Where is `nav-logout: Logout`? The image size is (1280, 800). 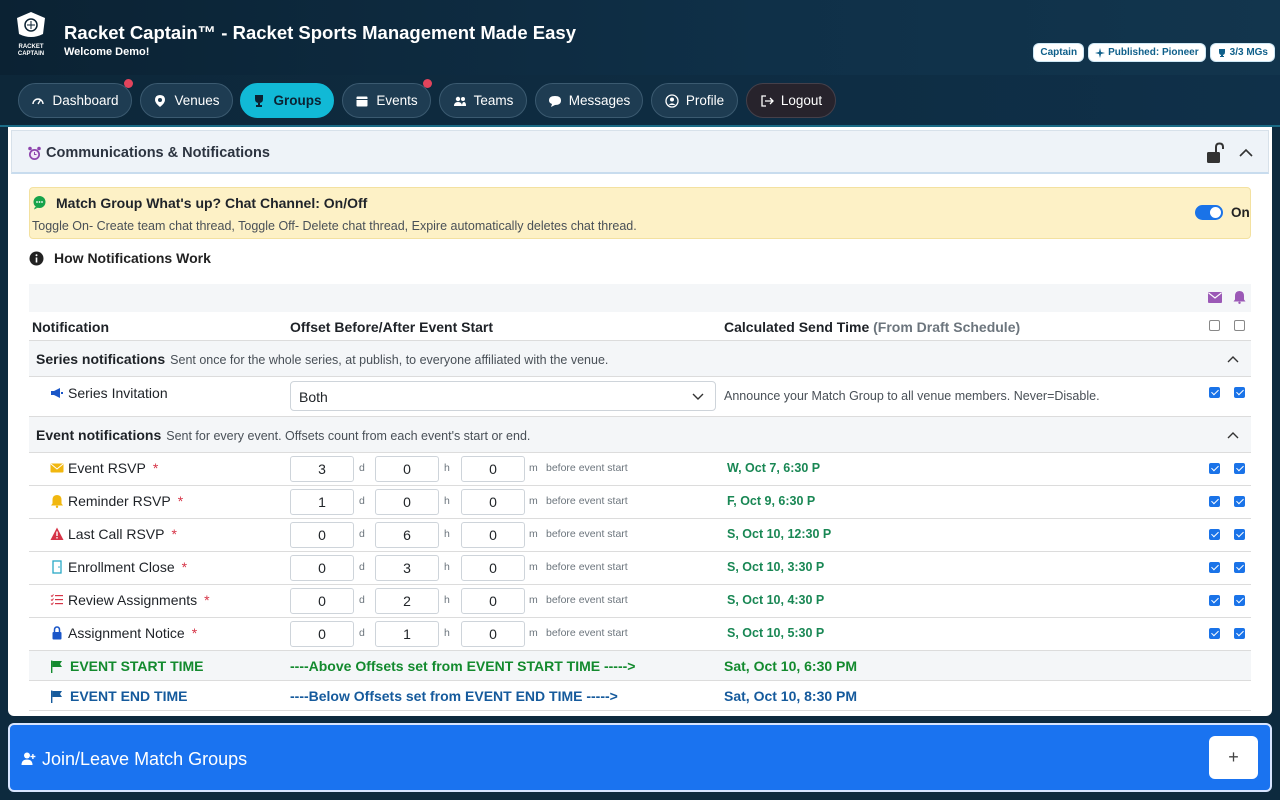
nav-logout: Logout is located at coordinates (791, 100).